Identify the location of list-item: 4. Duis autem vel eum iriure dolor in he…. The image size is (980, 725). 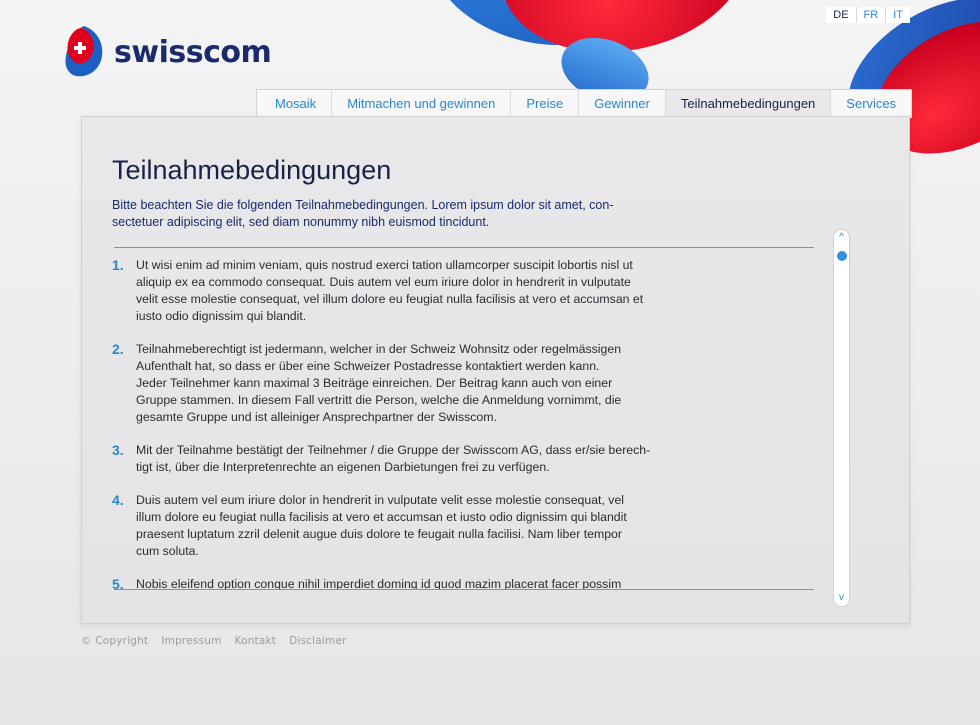
(392, 526).